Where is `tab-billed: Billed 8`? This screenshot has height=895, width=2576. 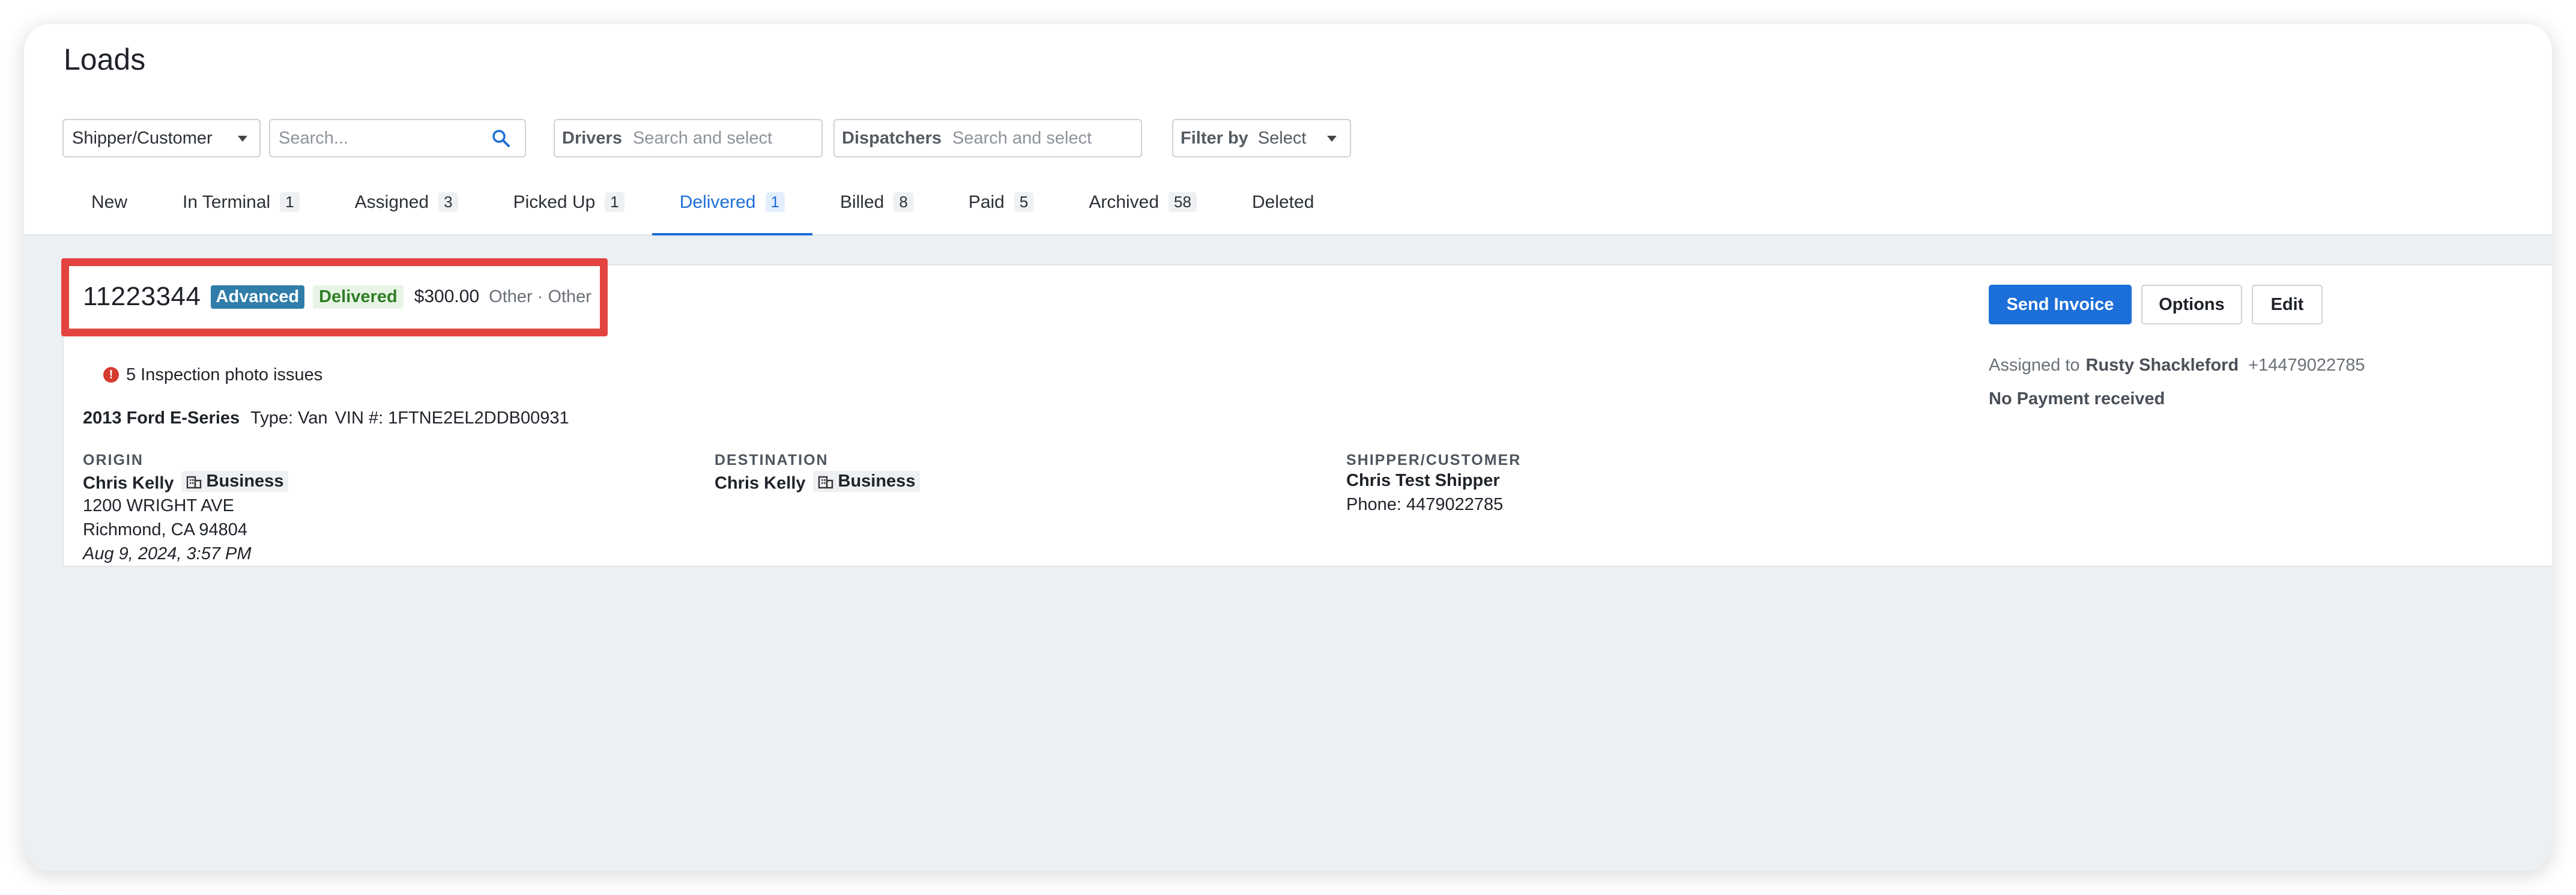 tab-billed: Billed 8 is located at coordinates (876, 213).